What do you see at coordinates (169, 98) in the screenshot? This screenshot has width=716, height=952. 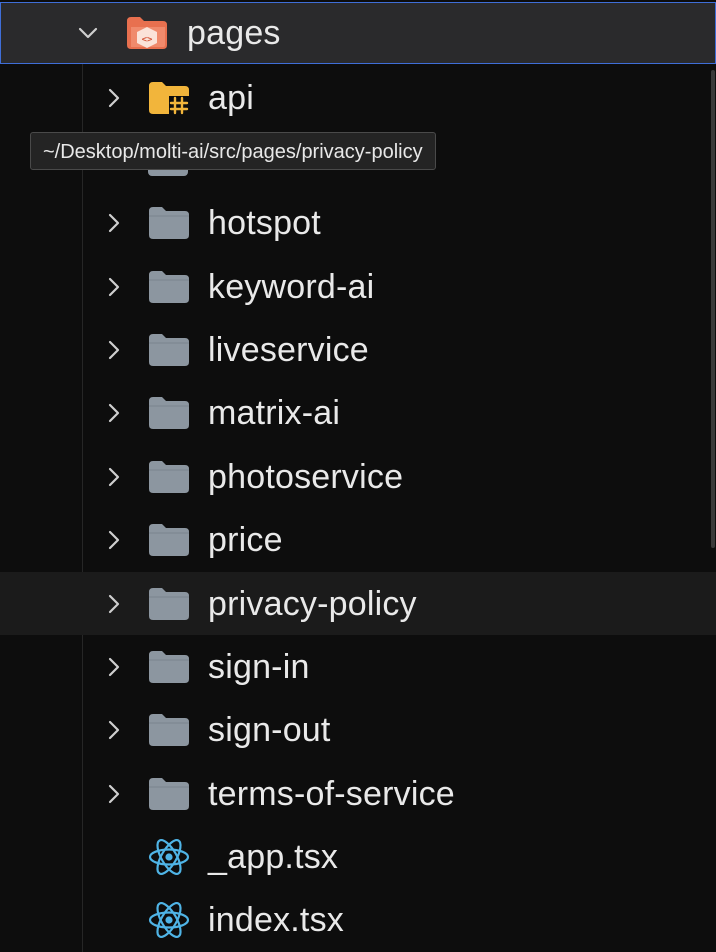 I see `api-folder-icon` at bounding box center [169, 98].